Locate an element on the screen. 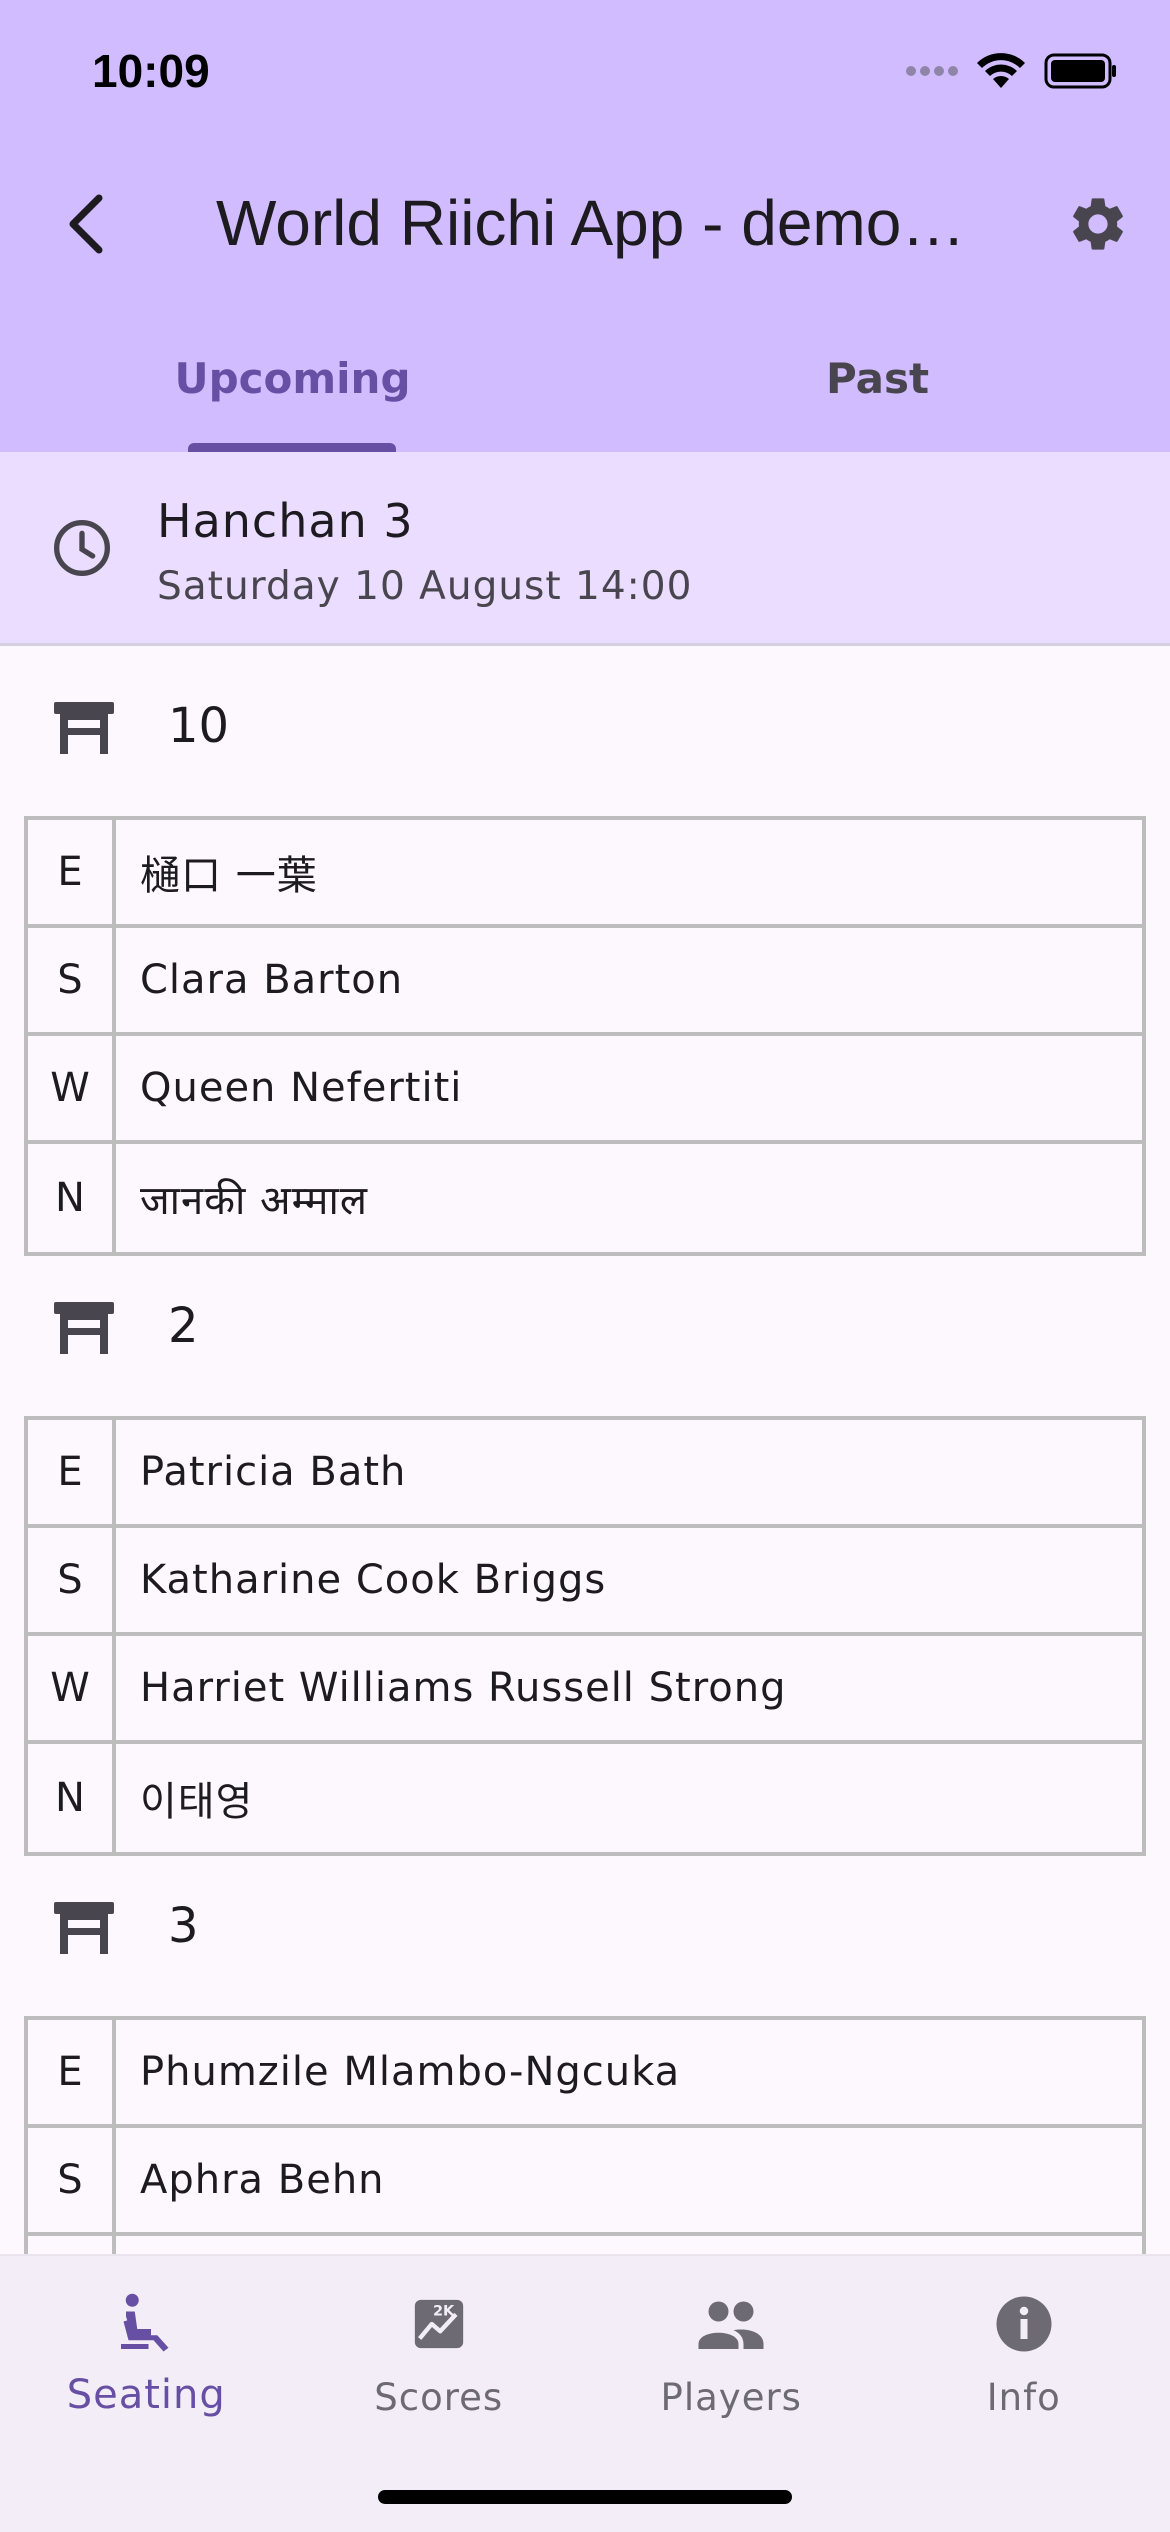 This screenshot has width=1170, height=2532. people-icon is located at coordinates (731, 2324).